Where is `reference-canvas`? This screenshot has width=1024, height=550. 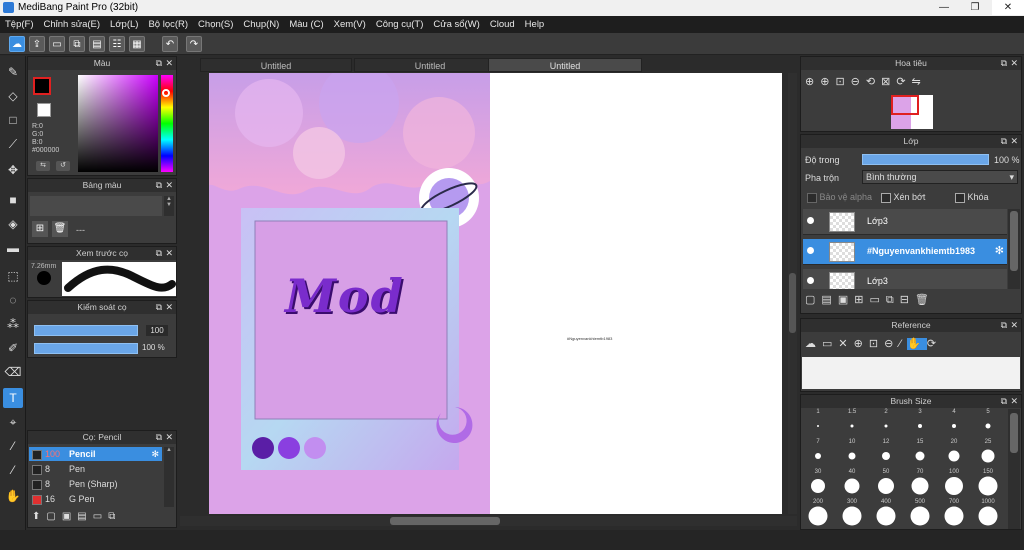 reference-canvas is located at coordinates (911, 373).